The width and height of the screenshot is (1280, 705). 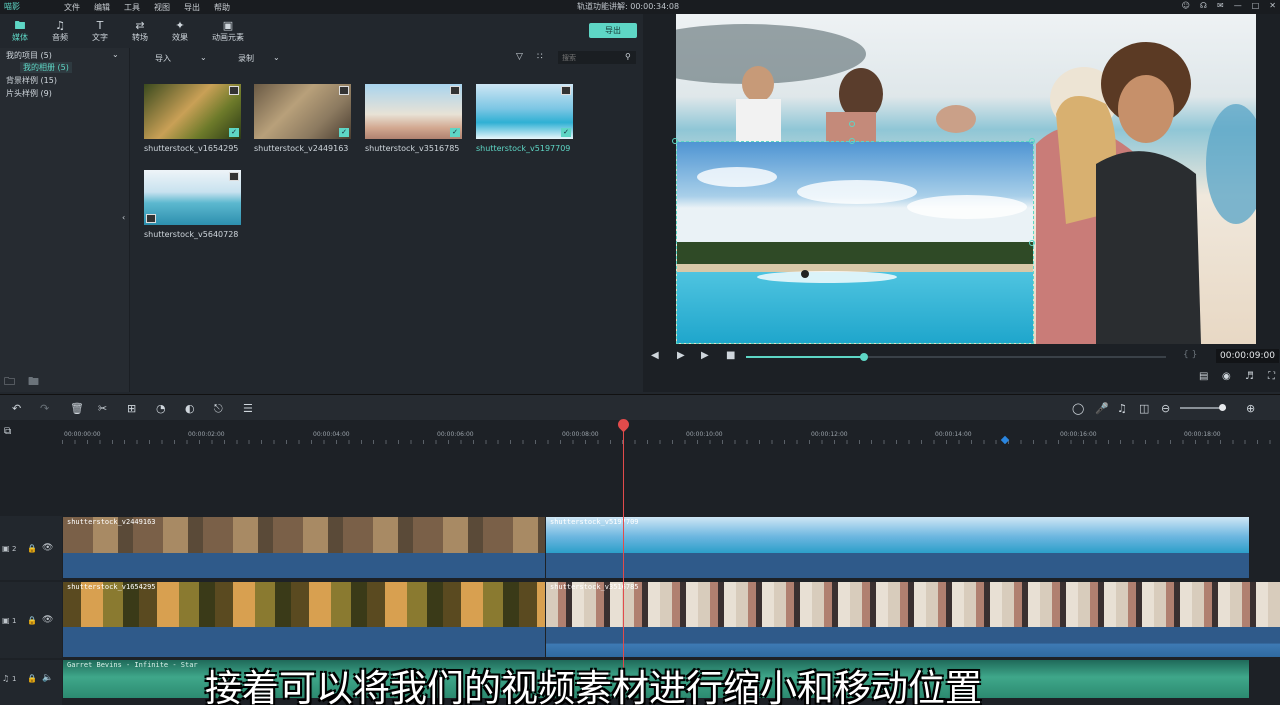 I want to click on media-label: shutterstock_v2449163, so click(x=301, y=148).